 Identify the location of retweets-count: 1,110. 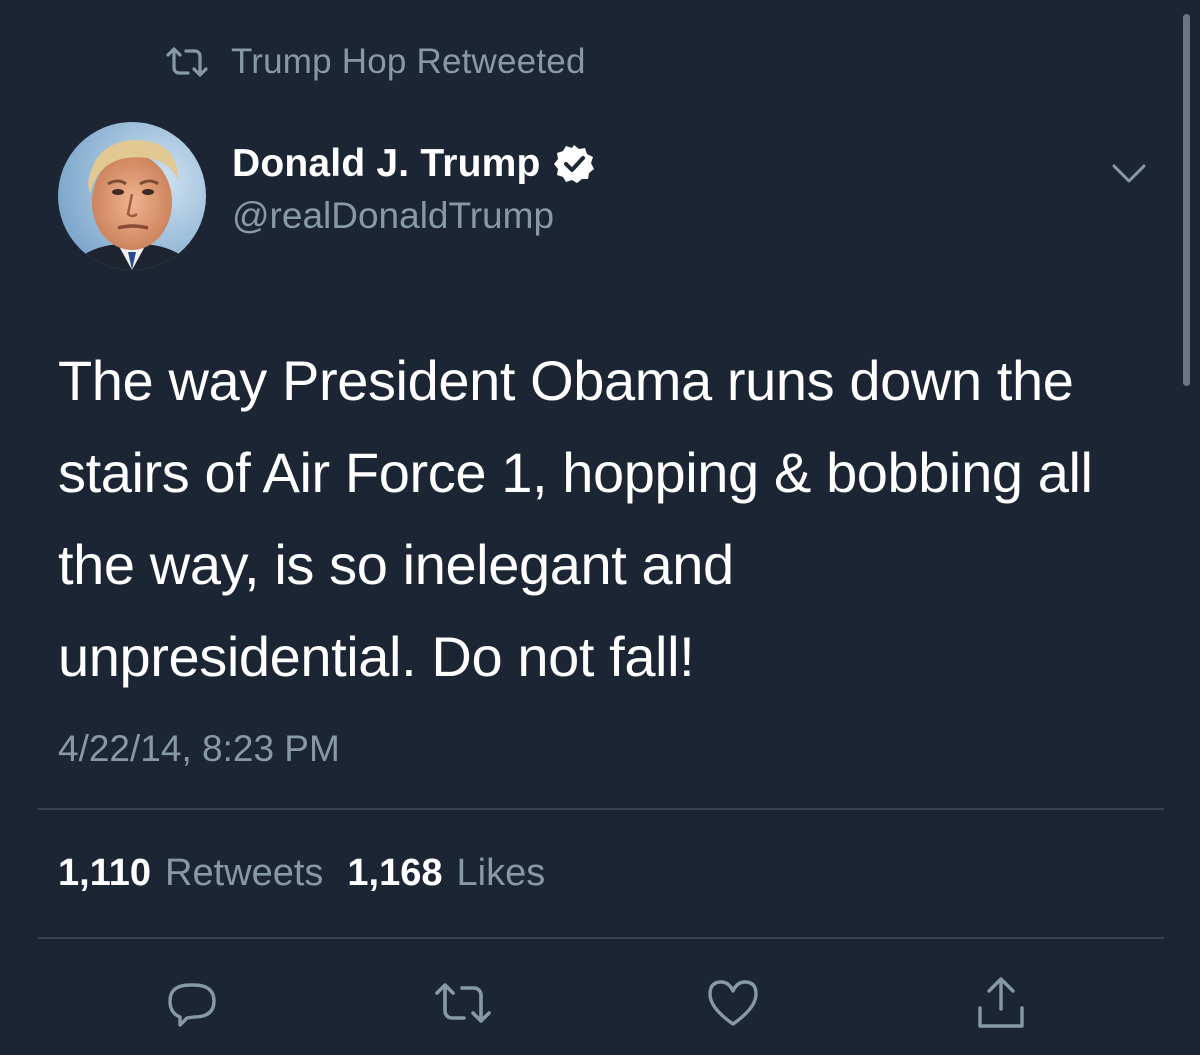
(104, 873).